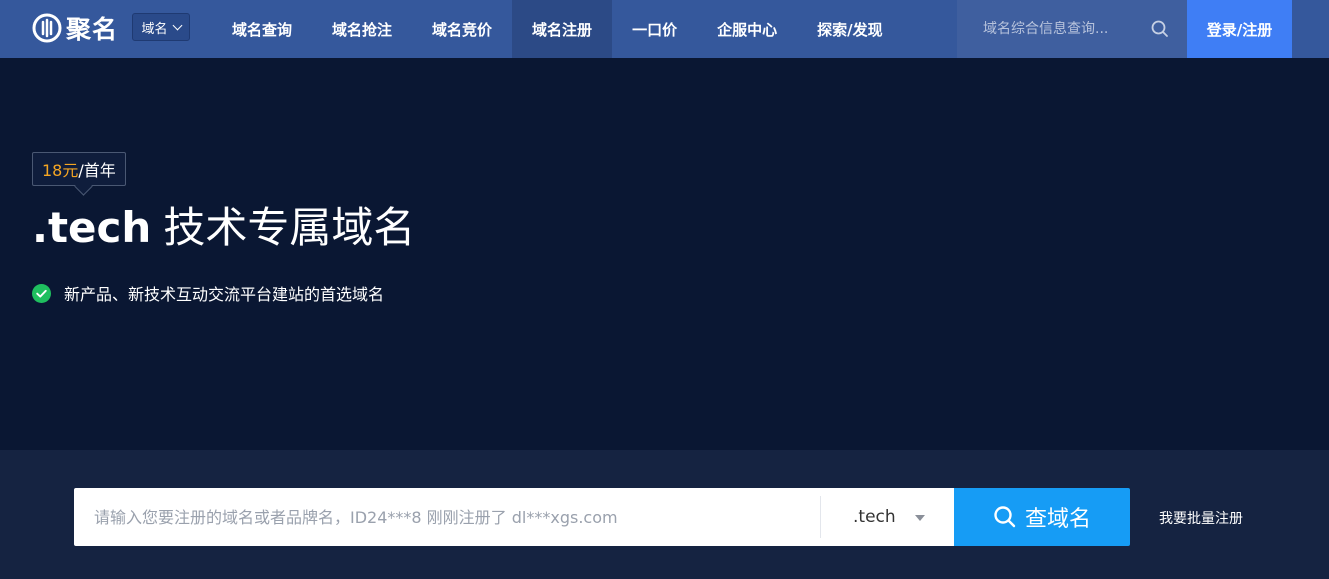 Image resolution: width=1329 pixels, height=579 pixels. I want to click on price-value: 18元, so click(60, 170).